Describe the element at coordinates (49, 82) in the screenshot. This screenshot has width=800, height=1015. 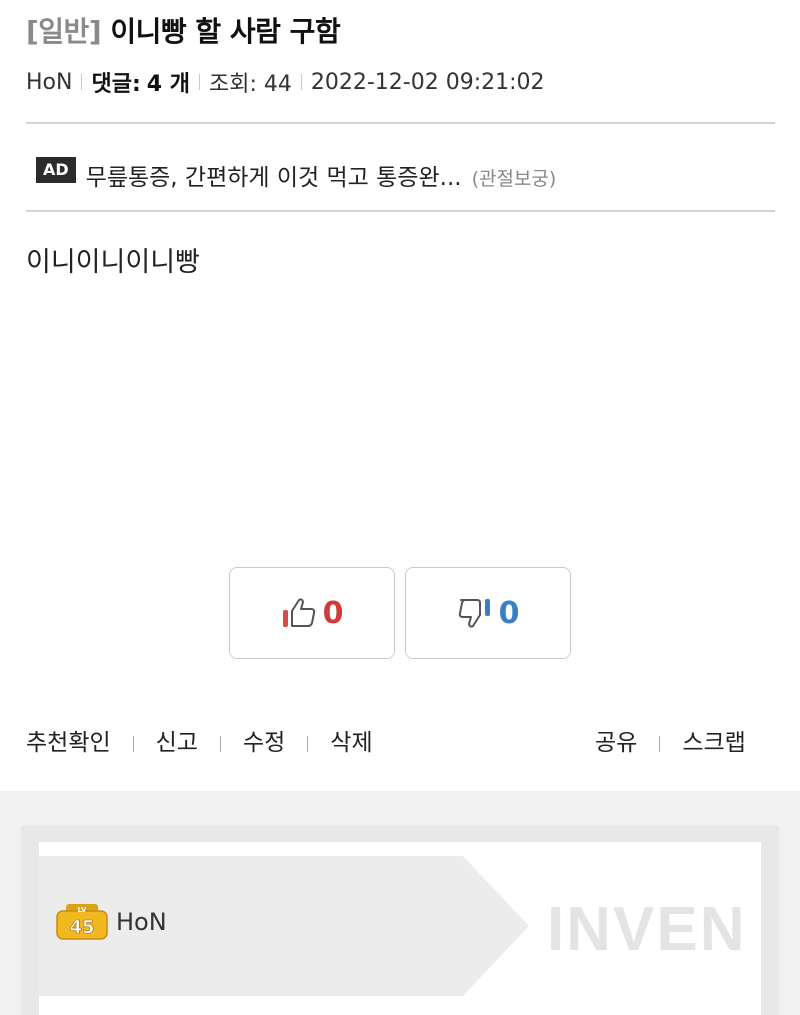
I see `post-author: HoN` at that location.